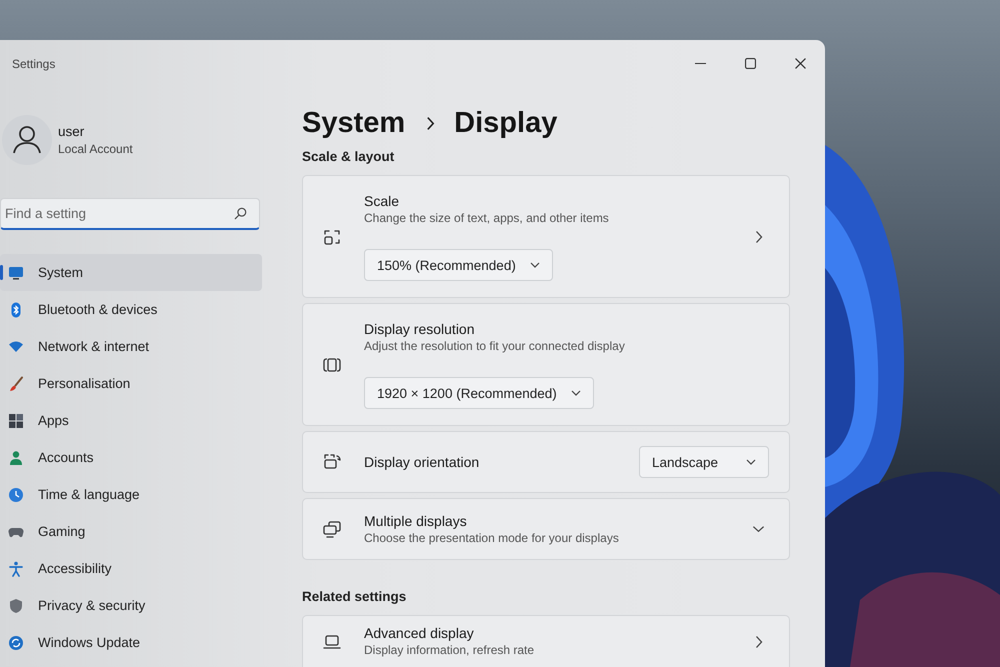  Describe the element at coordinates (546, 236) in the screenshot. I see `setting-card: Scale Change the size of text, apps, and other items 150% (Recommended)` at that location.